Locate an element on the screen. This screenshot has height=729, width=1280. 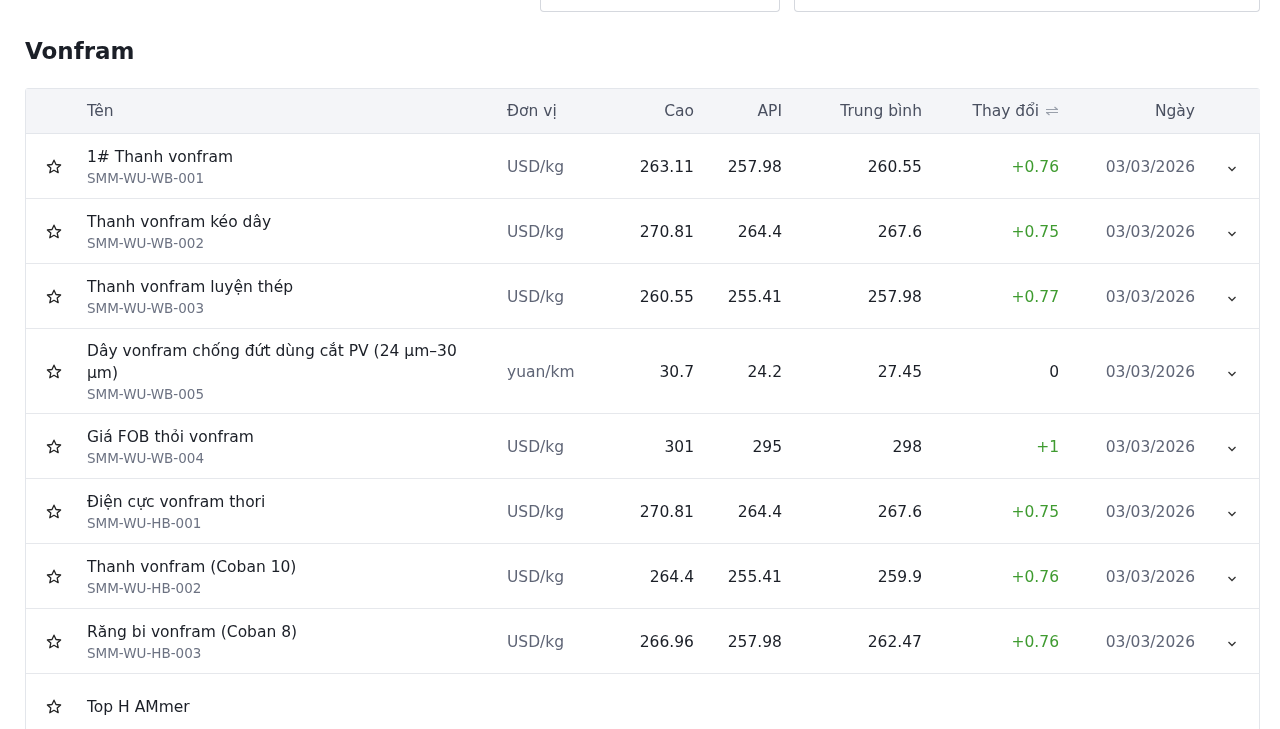
change-value: +1 is located at coordinates (1047, 447).